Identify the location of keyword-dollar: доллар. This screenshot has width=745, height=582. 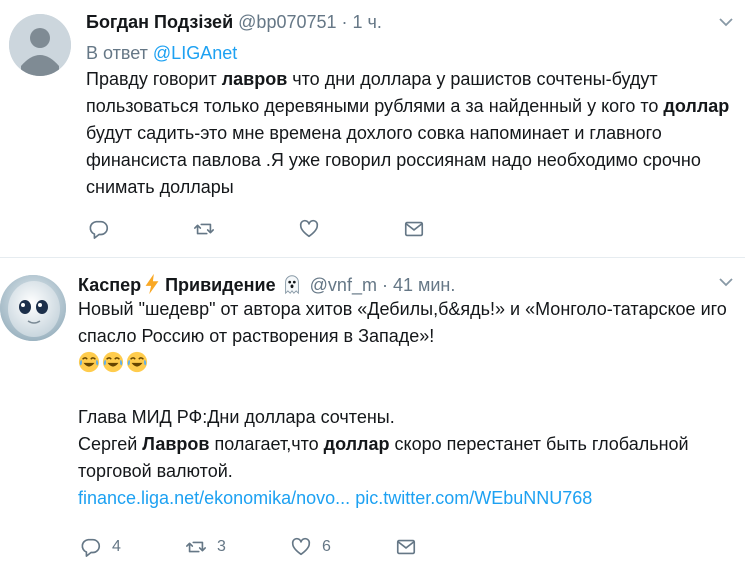
(356, 444).